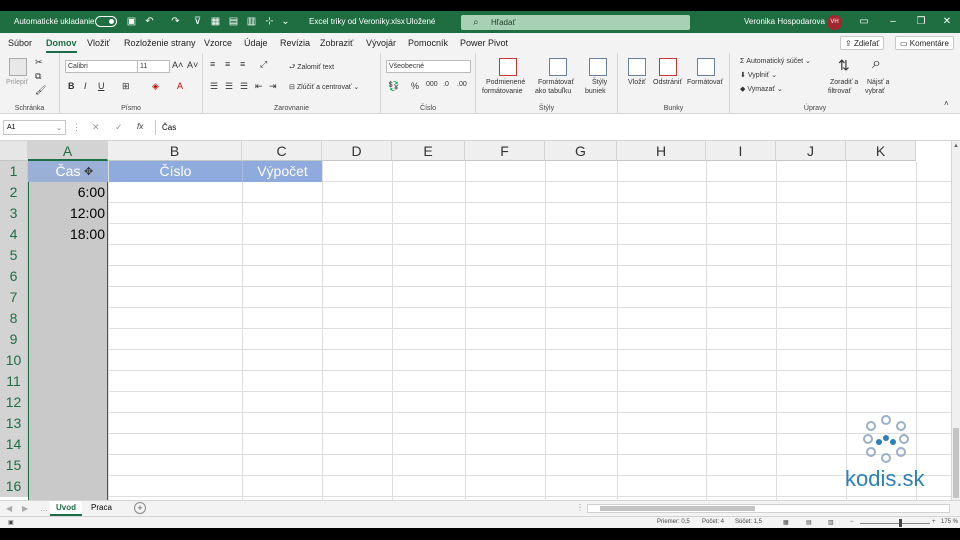 The image size is (960, 540). I want to click on column-header-f: F, so click(505, 151).